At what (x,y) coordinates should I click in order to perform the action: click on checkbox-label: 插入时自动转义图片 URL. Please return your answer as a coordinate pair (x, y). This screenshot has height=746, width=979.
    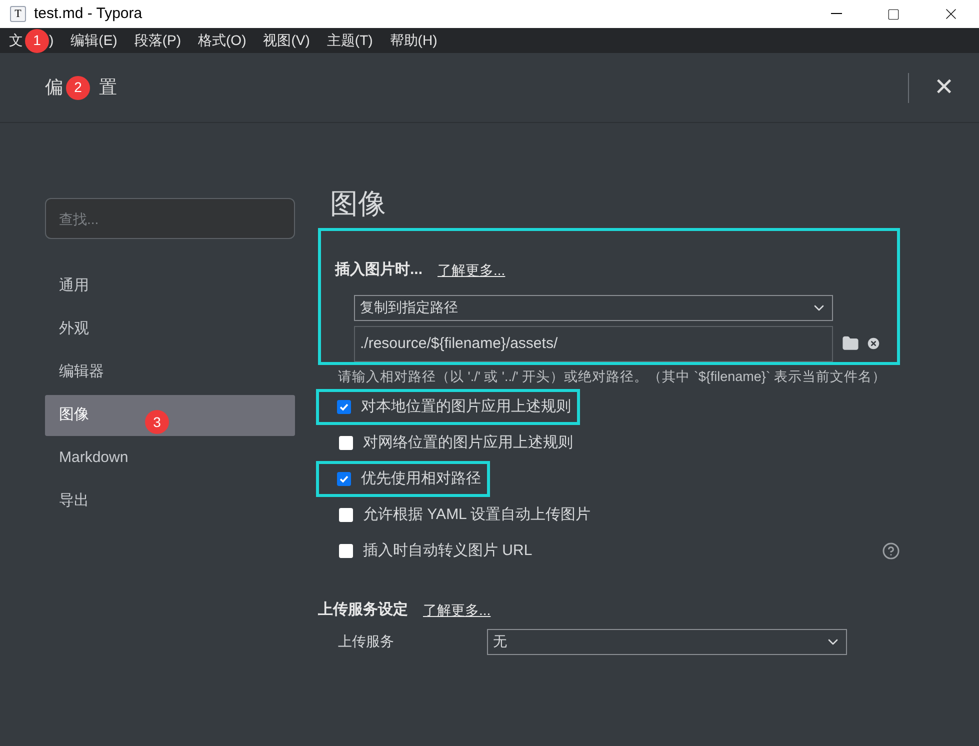
    Looking at the image, I should click on (447, 550).